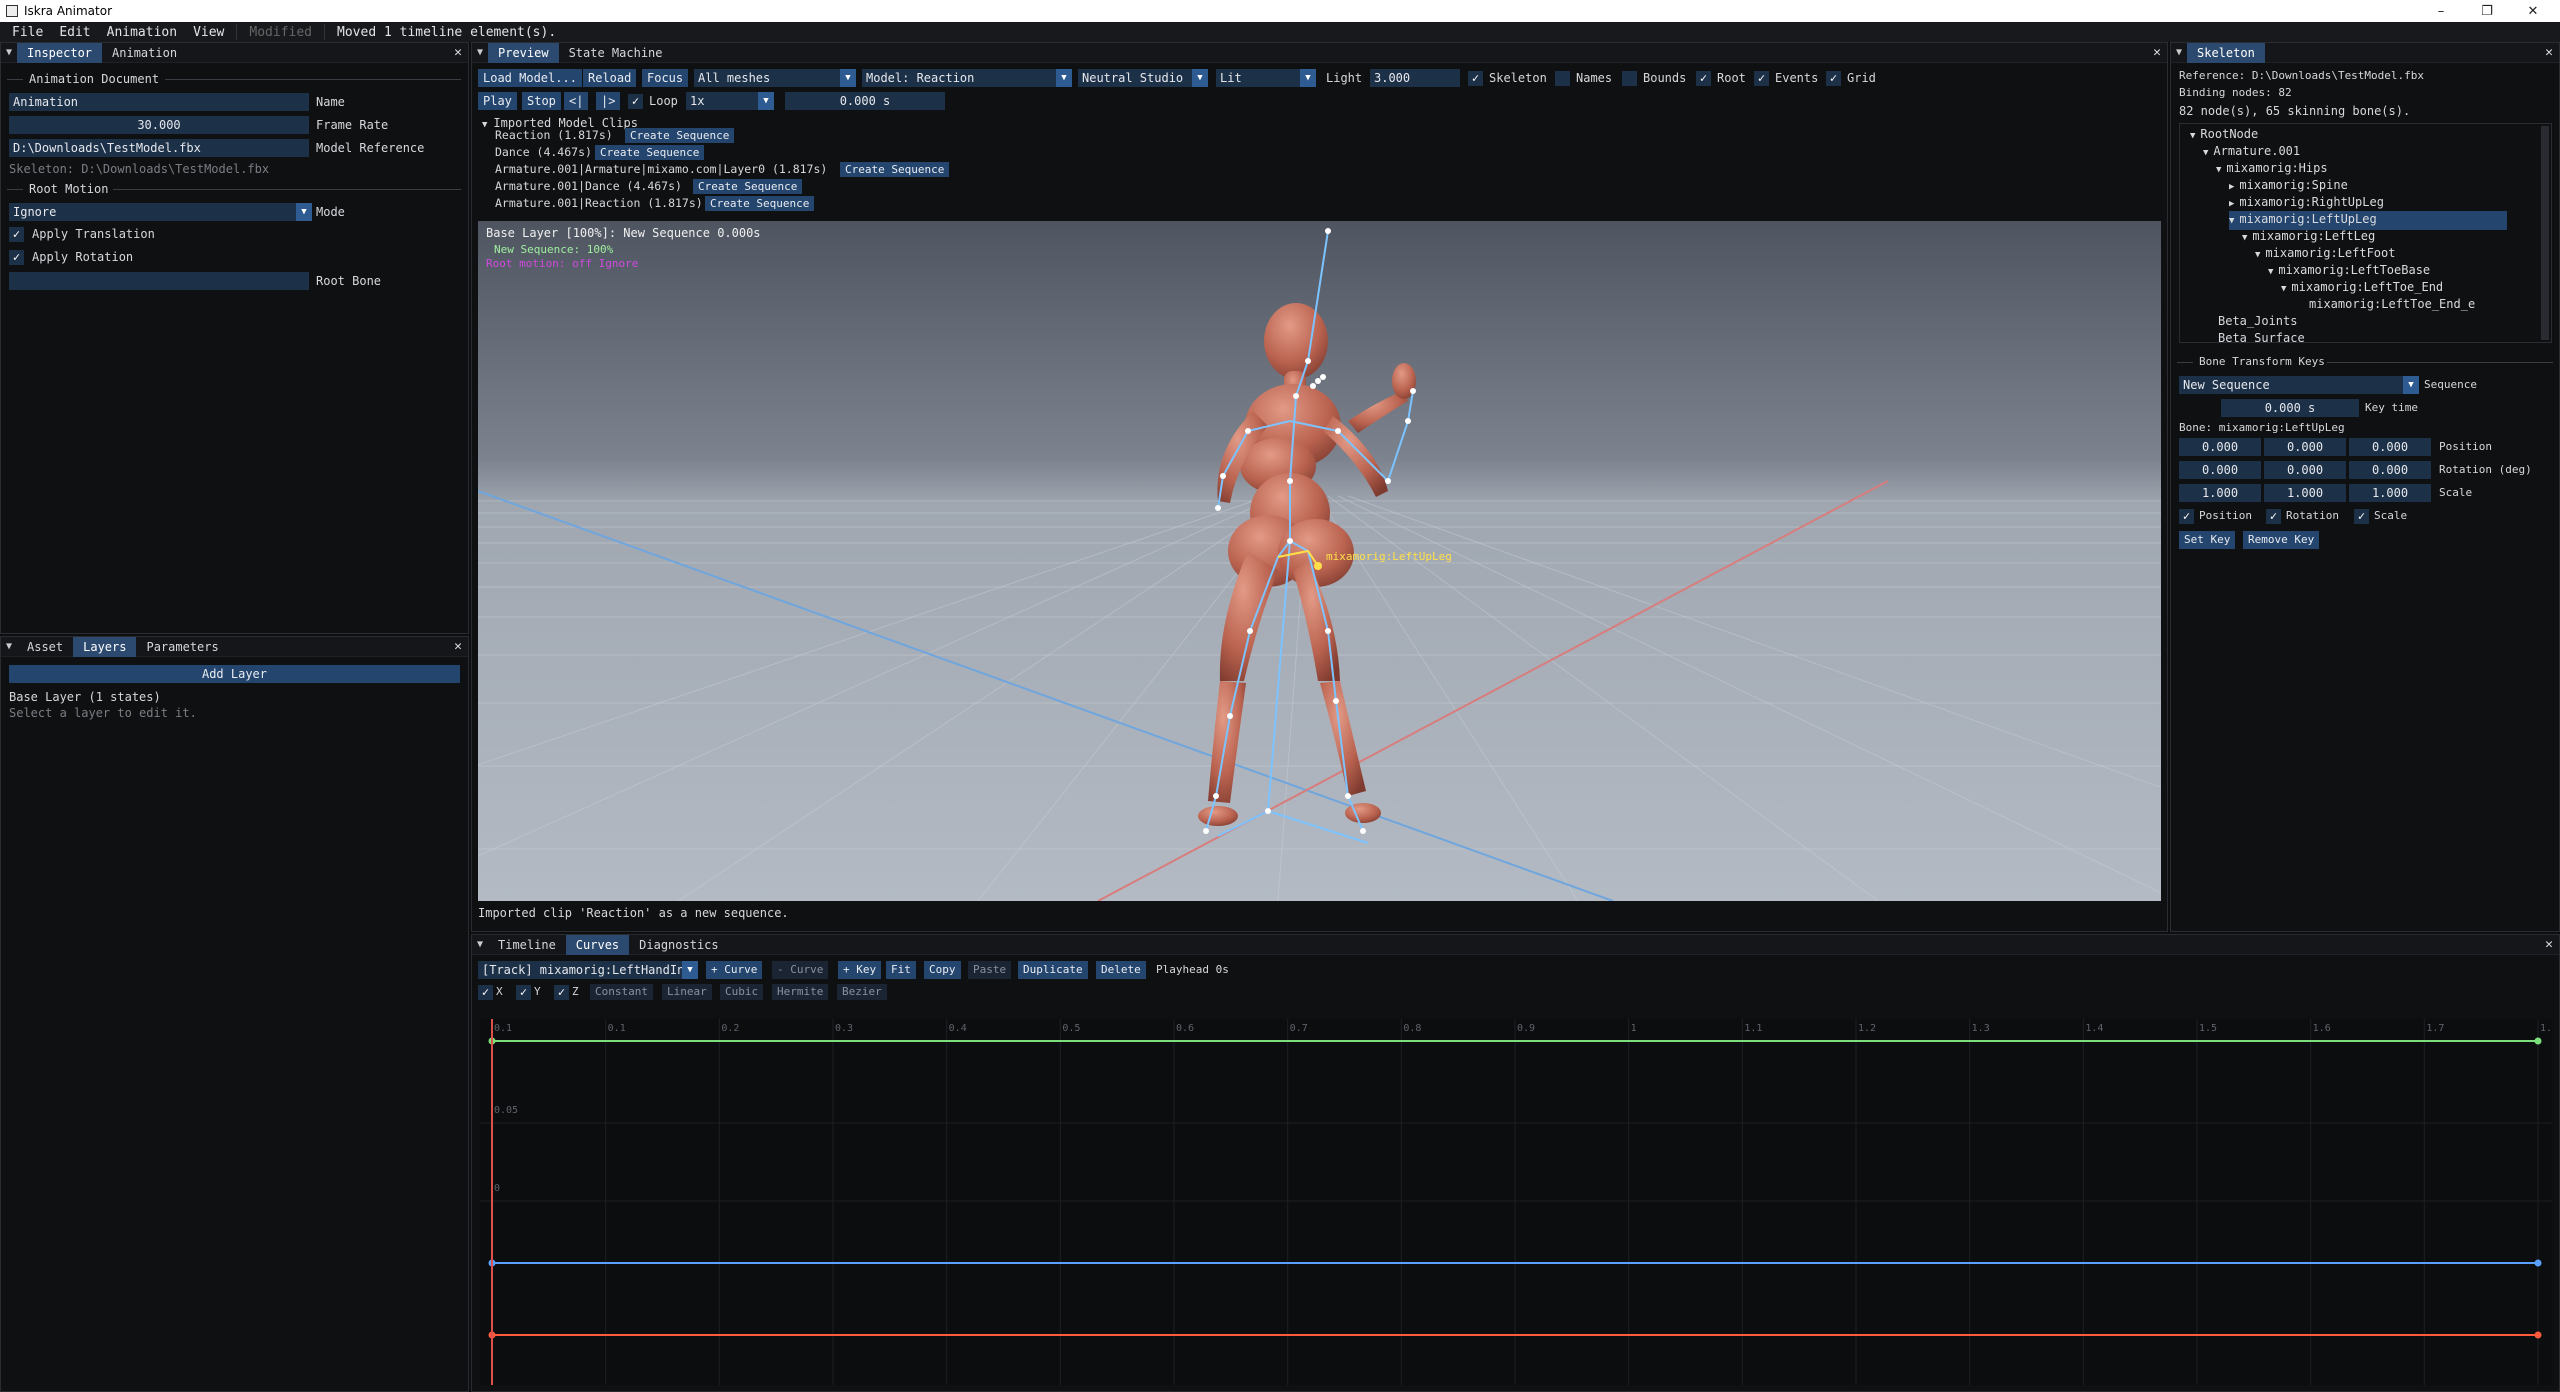 Image resolution: width=2560 pixels, height=1392 pixels. I want to click on add-key-button: + Key, so click(860, 970).